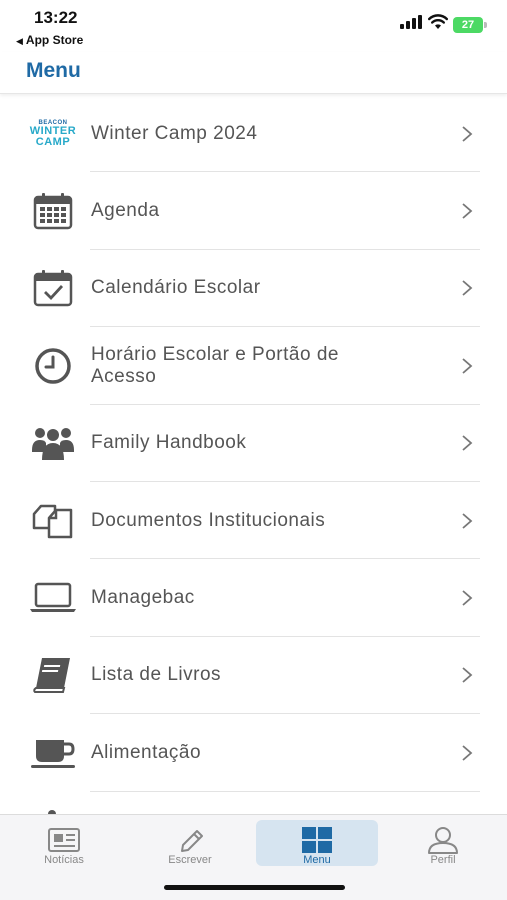 The image size is (507, 900). What do you see at coordinates (53, 288) in the screenshot?
I see `calendar-check-icon` at bounding box center [53, 288].